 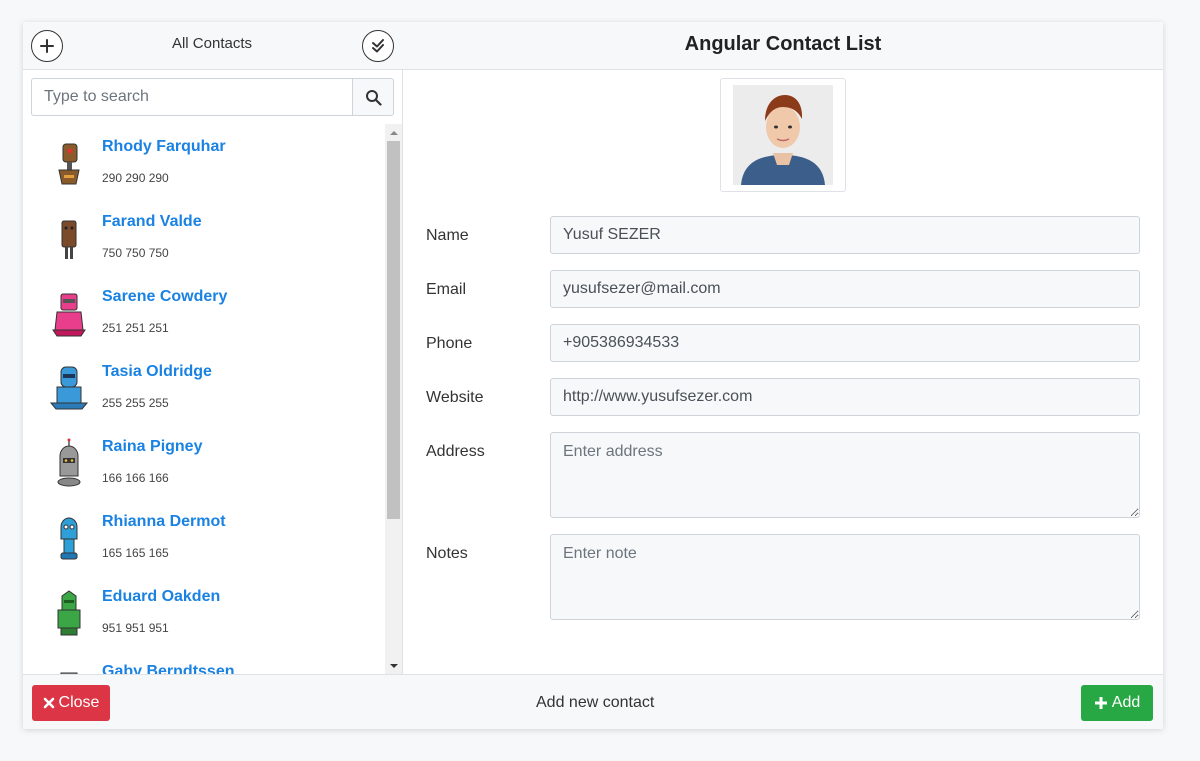 I want to click on email-label: Email, so click(x=446, y=289).